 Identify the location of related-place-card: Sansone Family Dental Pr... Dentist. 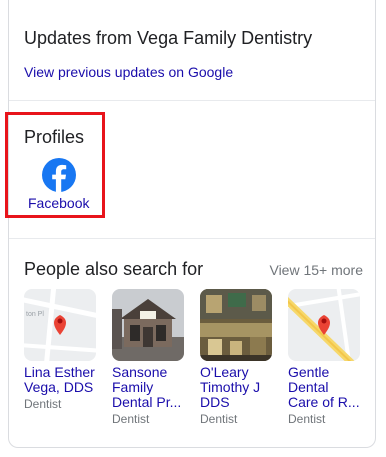
(148, 357).